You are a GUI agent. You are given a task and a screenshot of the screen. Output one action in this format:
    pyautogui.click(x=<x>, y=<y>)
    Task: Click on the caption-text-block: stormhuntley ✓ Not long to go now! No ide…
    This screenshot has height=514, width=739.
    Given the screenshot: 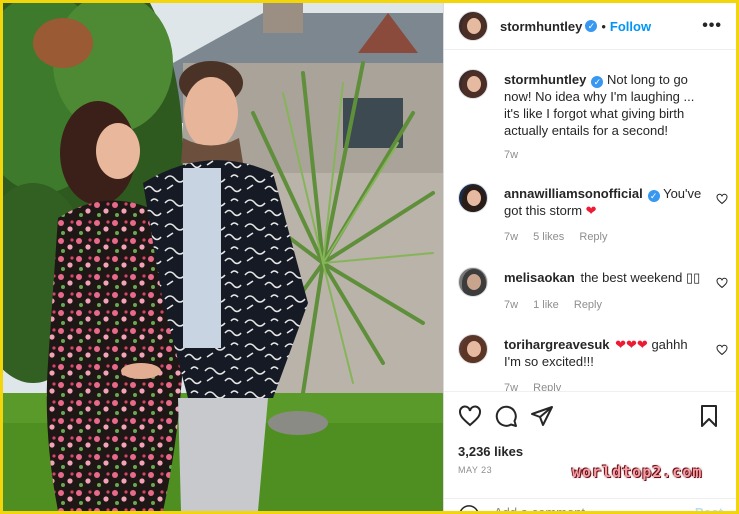 What is the action you would take?
    pyautogui.click(x=605, y=105)
    